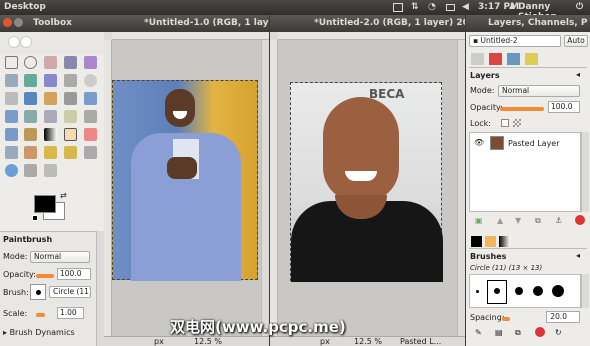 The image size is (590, 346). I want to click on lock-alpha-icon, so click(517, 123).